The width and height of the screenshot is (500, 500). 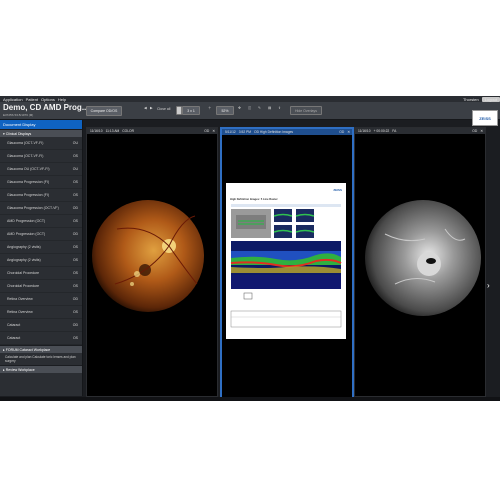 I want to click on print-icon: ▤, so click(x=269, y=108).